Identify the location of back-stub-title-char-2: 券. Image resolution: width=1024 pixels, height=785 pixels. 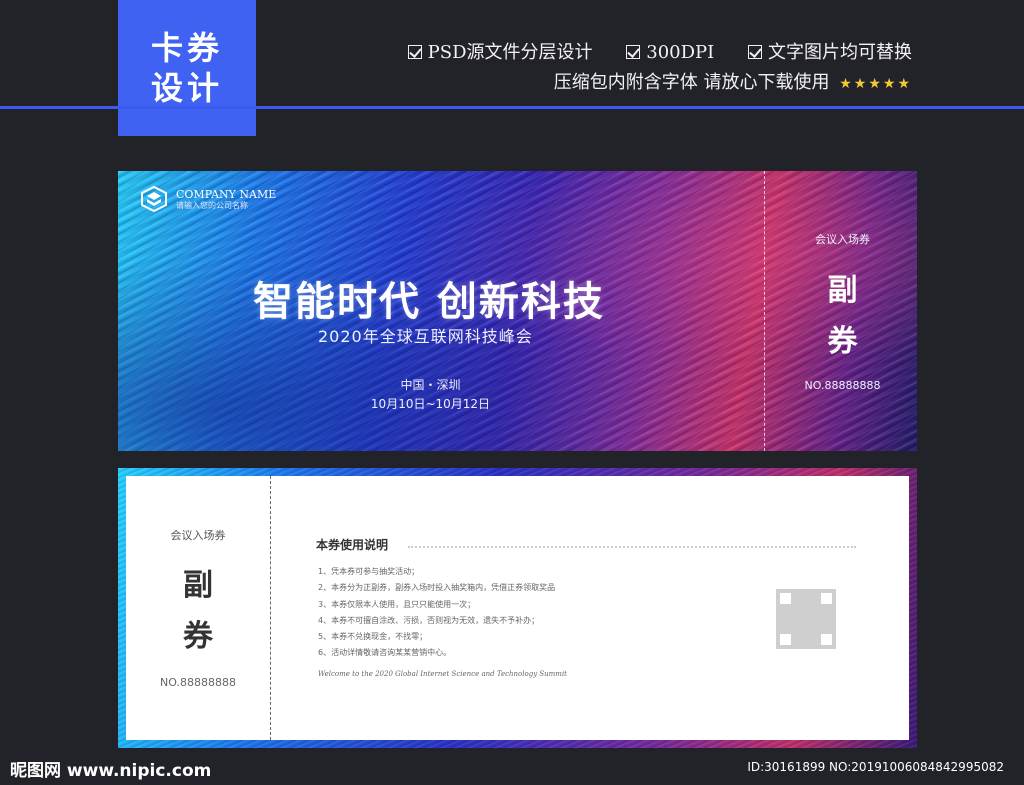
(198, 636).